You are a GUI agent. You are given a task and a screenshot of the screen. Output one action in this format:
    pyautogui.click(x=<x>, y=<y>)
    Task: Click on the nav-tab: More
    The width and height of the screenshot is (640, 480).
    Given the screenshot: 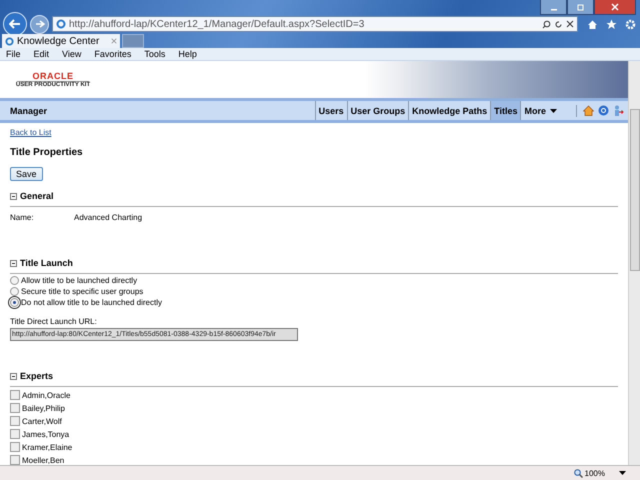 What is the action you would take?
    pyautogui.click(x=540, y=110)
    